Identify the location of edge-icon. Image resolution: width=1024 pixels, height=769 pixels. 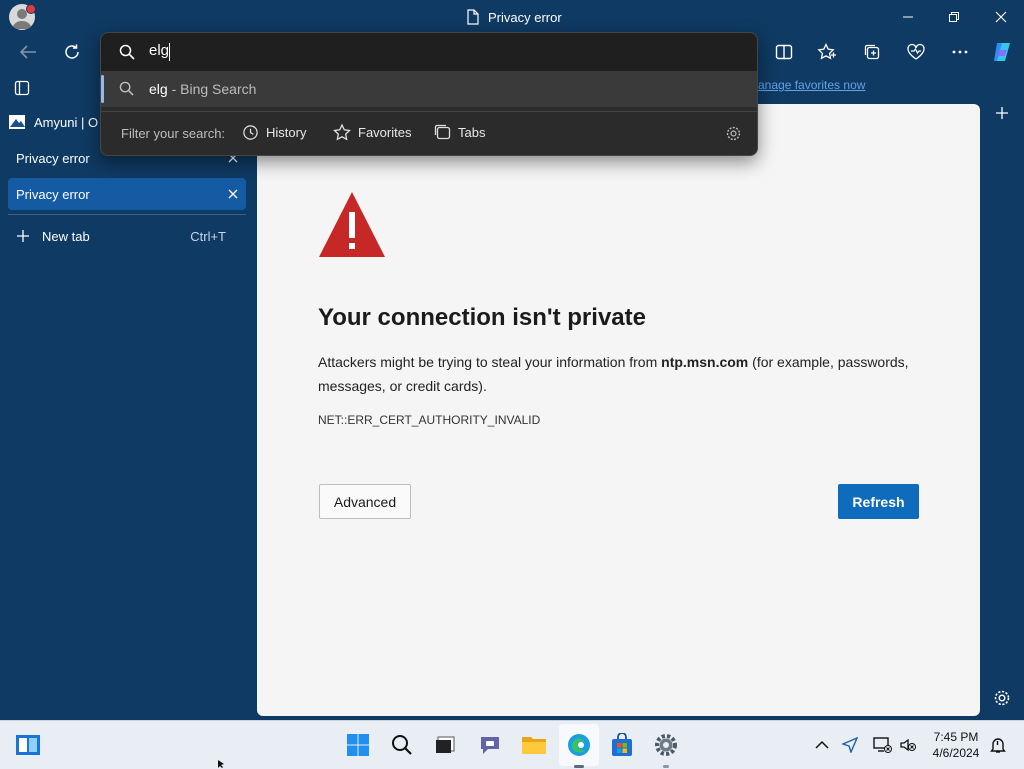
(579, 745).